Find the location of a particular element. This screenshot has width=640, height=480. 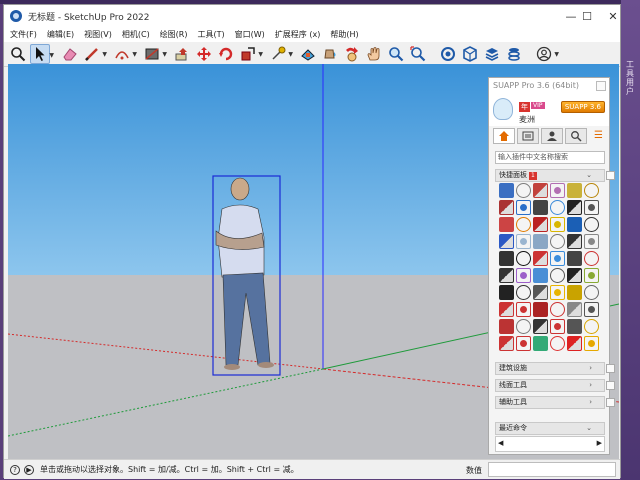

menu-item: 编辑(E) is located at coordinates (60, 34).